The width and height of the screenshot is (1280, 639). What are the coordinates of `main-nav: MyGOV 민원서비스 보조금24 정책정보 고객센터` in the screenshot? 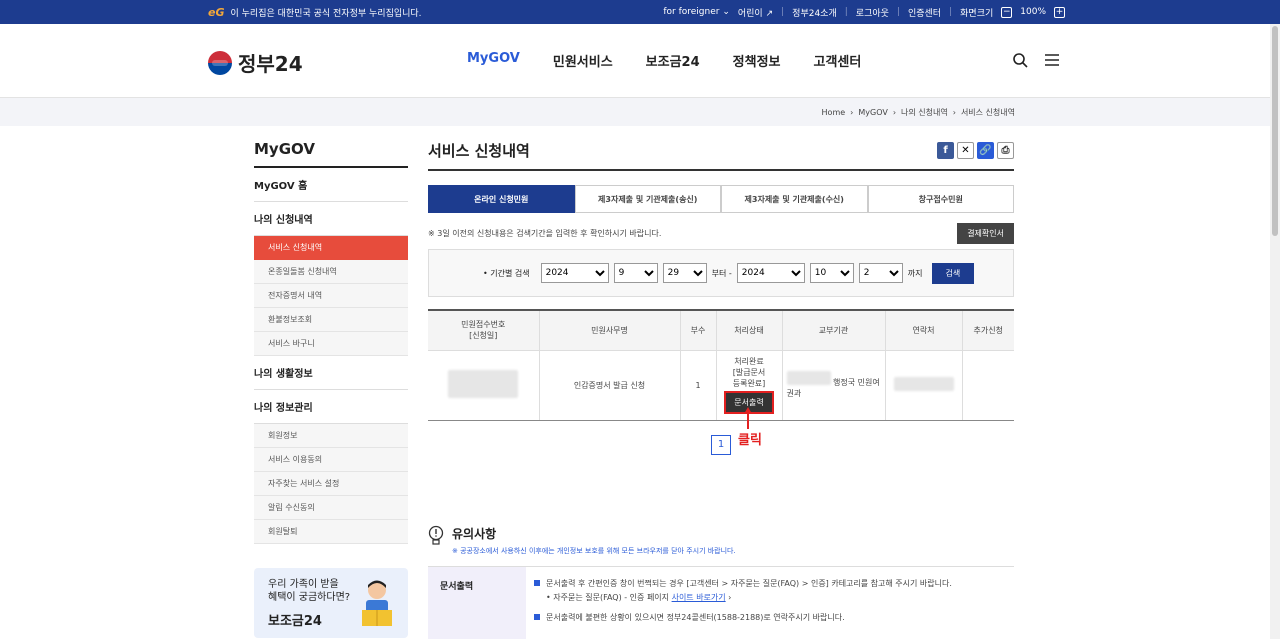 It's located at (664, 60).